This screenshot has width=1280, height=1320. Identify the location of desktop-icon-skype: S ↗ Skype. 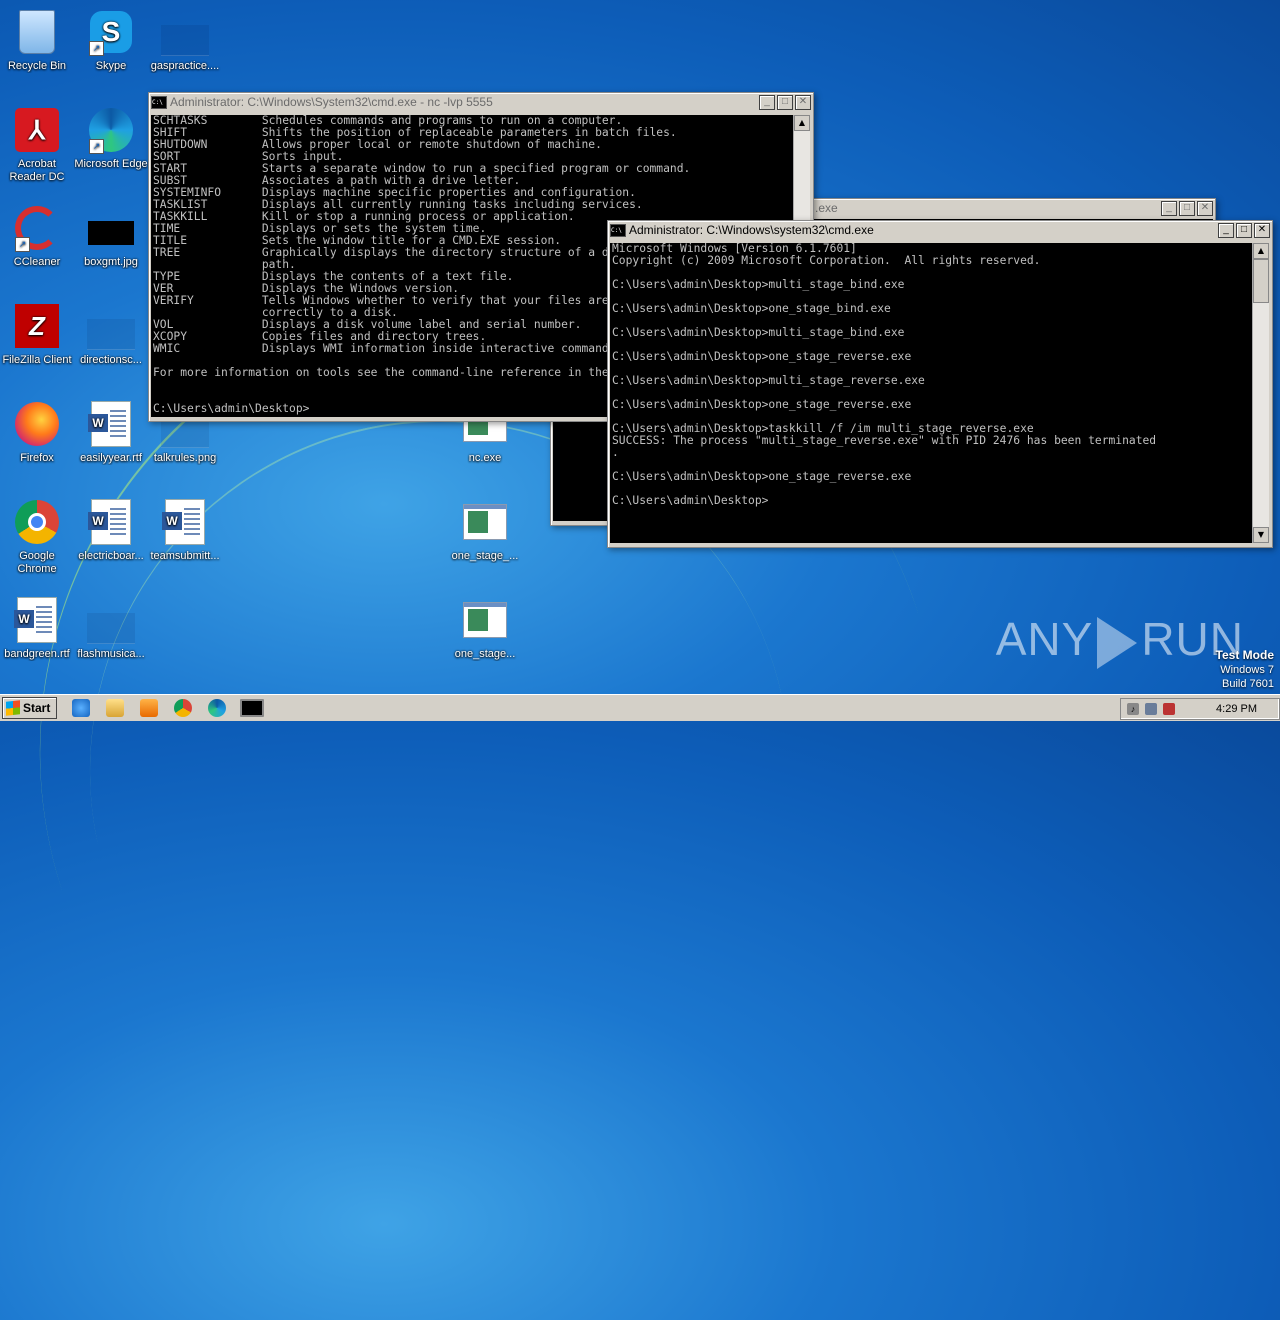
(111, 40).